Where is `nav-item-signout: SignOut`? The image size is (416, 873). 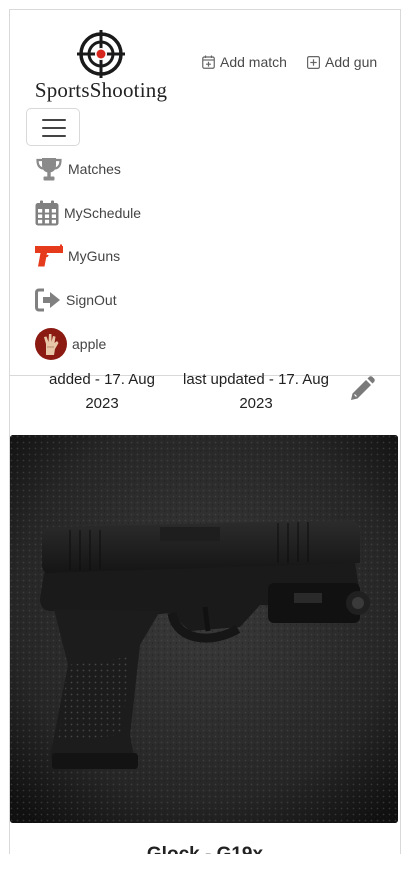 nav-item-signout: SignOut is located at coordinates (75, 300).